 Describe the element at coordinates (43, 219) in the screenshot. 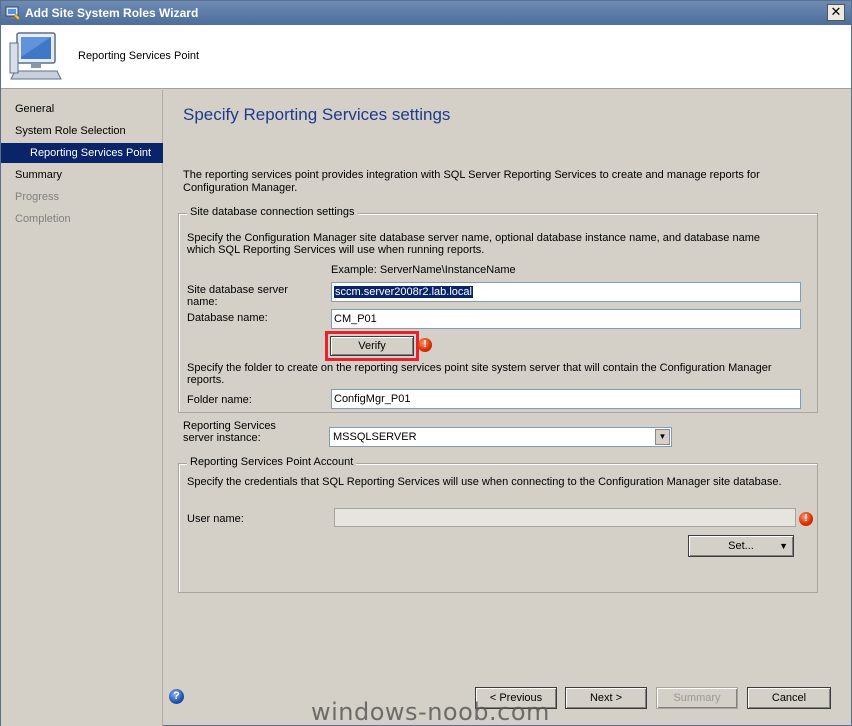

I see `nav-item-completion: Completion` at that location.